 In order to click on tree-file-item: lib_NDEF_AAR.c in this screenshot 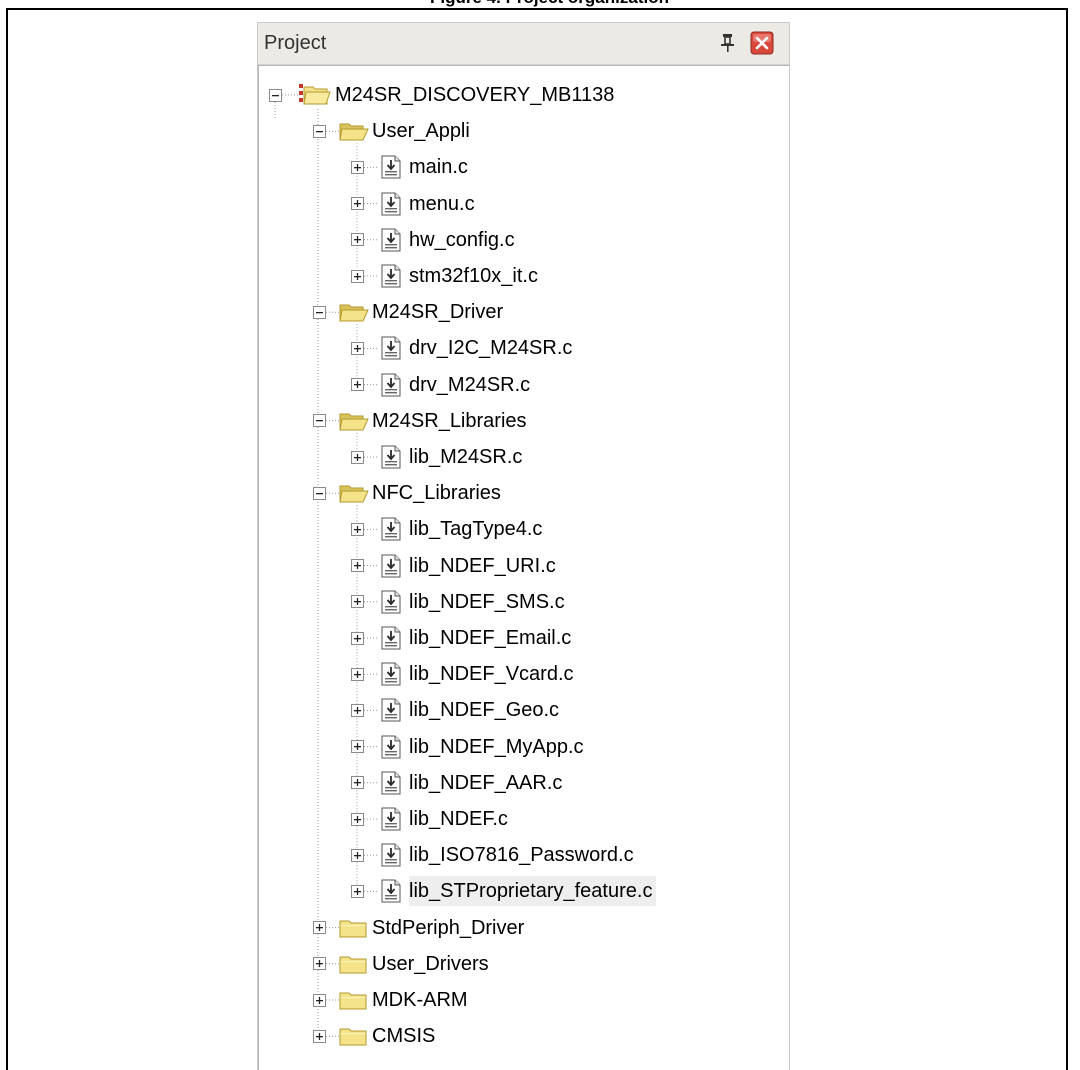, I will do `click(487, 783)`.